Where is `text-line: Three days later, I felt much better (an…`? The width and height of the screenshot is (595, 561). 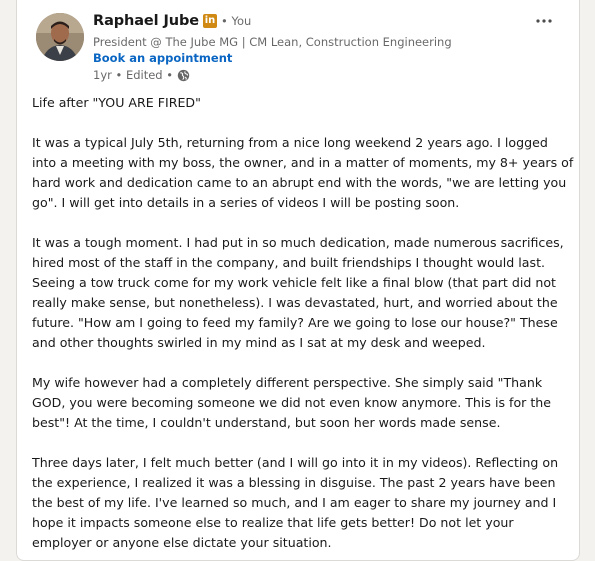 text-line: Three days later, I felt much better (an… is located at coordinates (295, 462).